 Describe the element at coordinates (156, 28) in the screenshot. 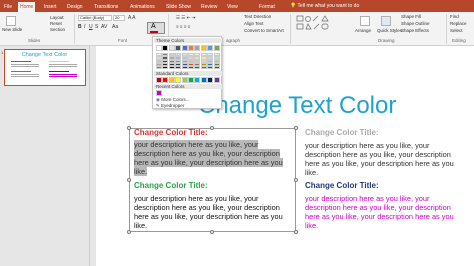

I see `font-color-button: A` at that location.